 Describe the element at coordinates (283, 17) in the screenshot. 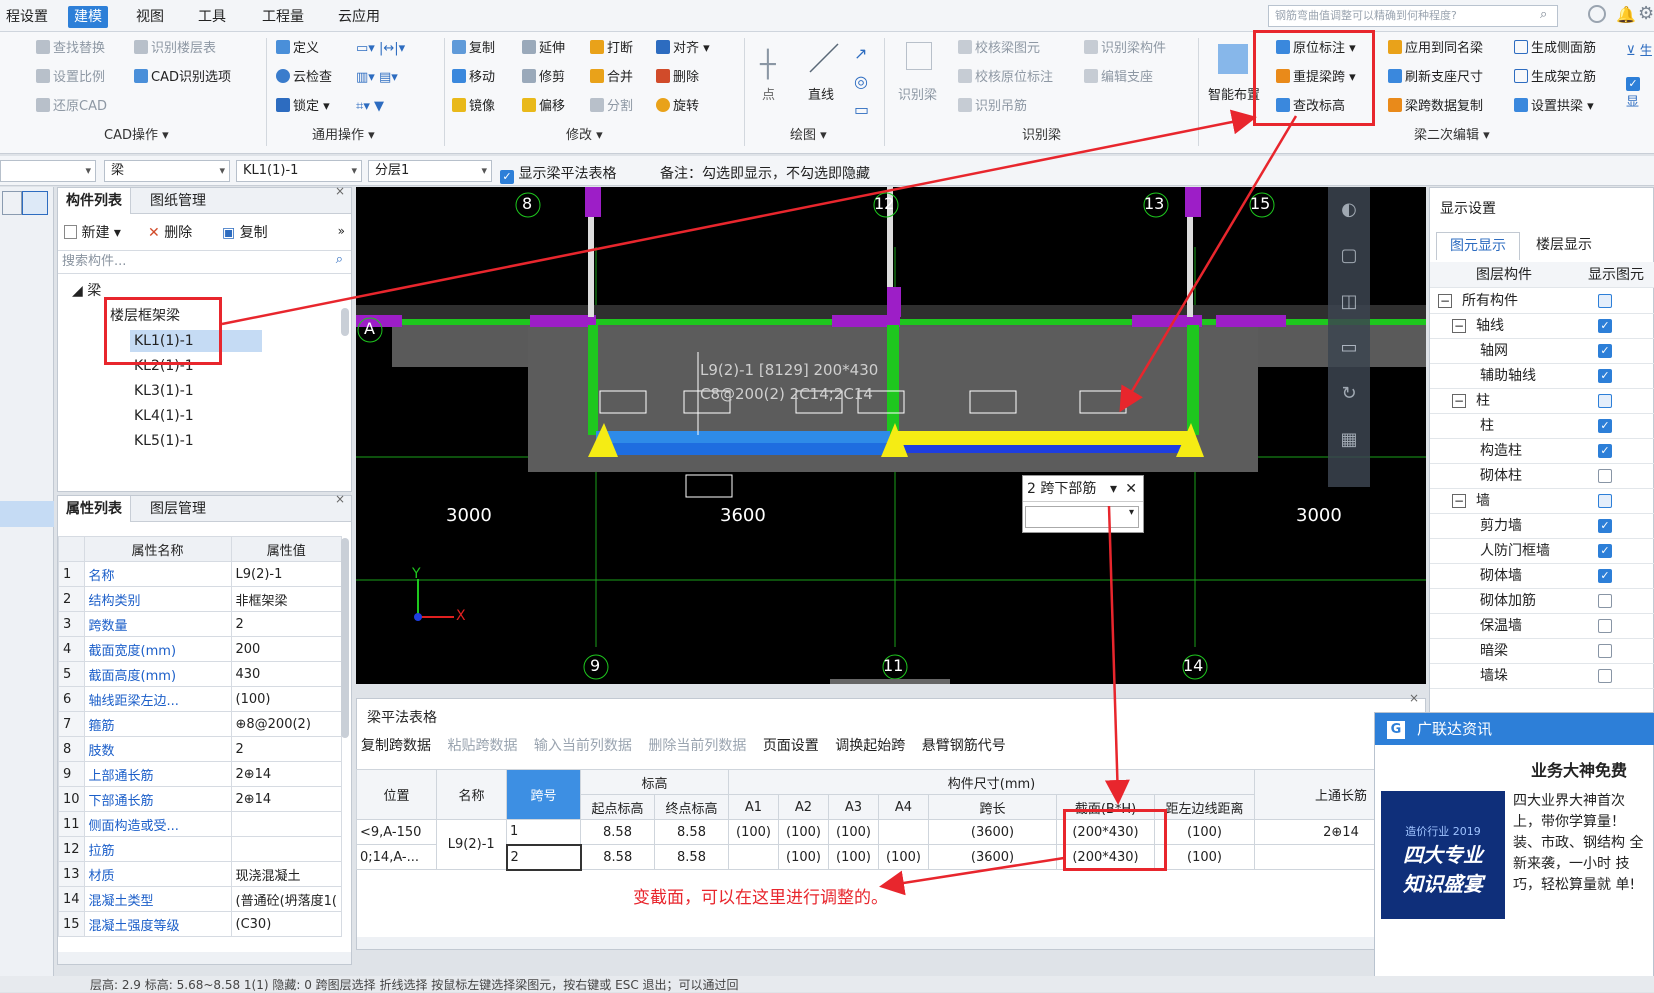

I see `menu-quantity: 工程量` at that location.